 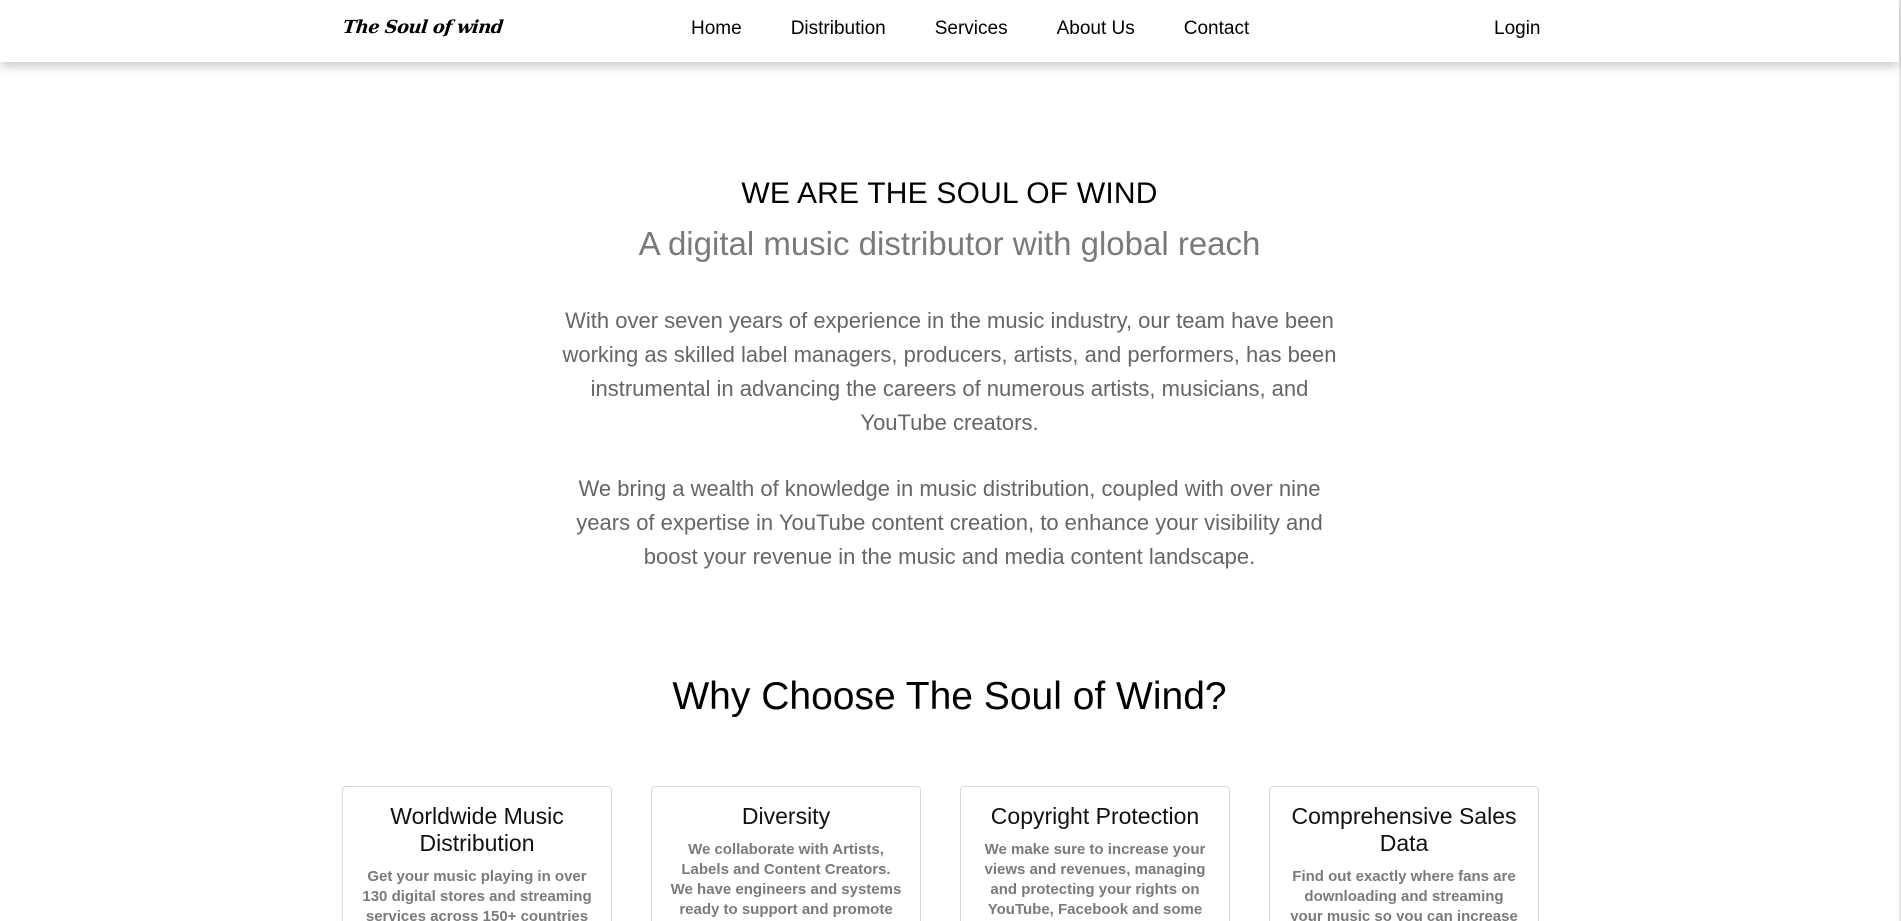 I want to click on site-logo: The Soul of wind, so click(x=423, y=27).